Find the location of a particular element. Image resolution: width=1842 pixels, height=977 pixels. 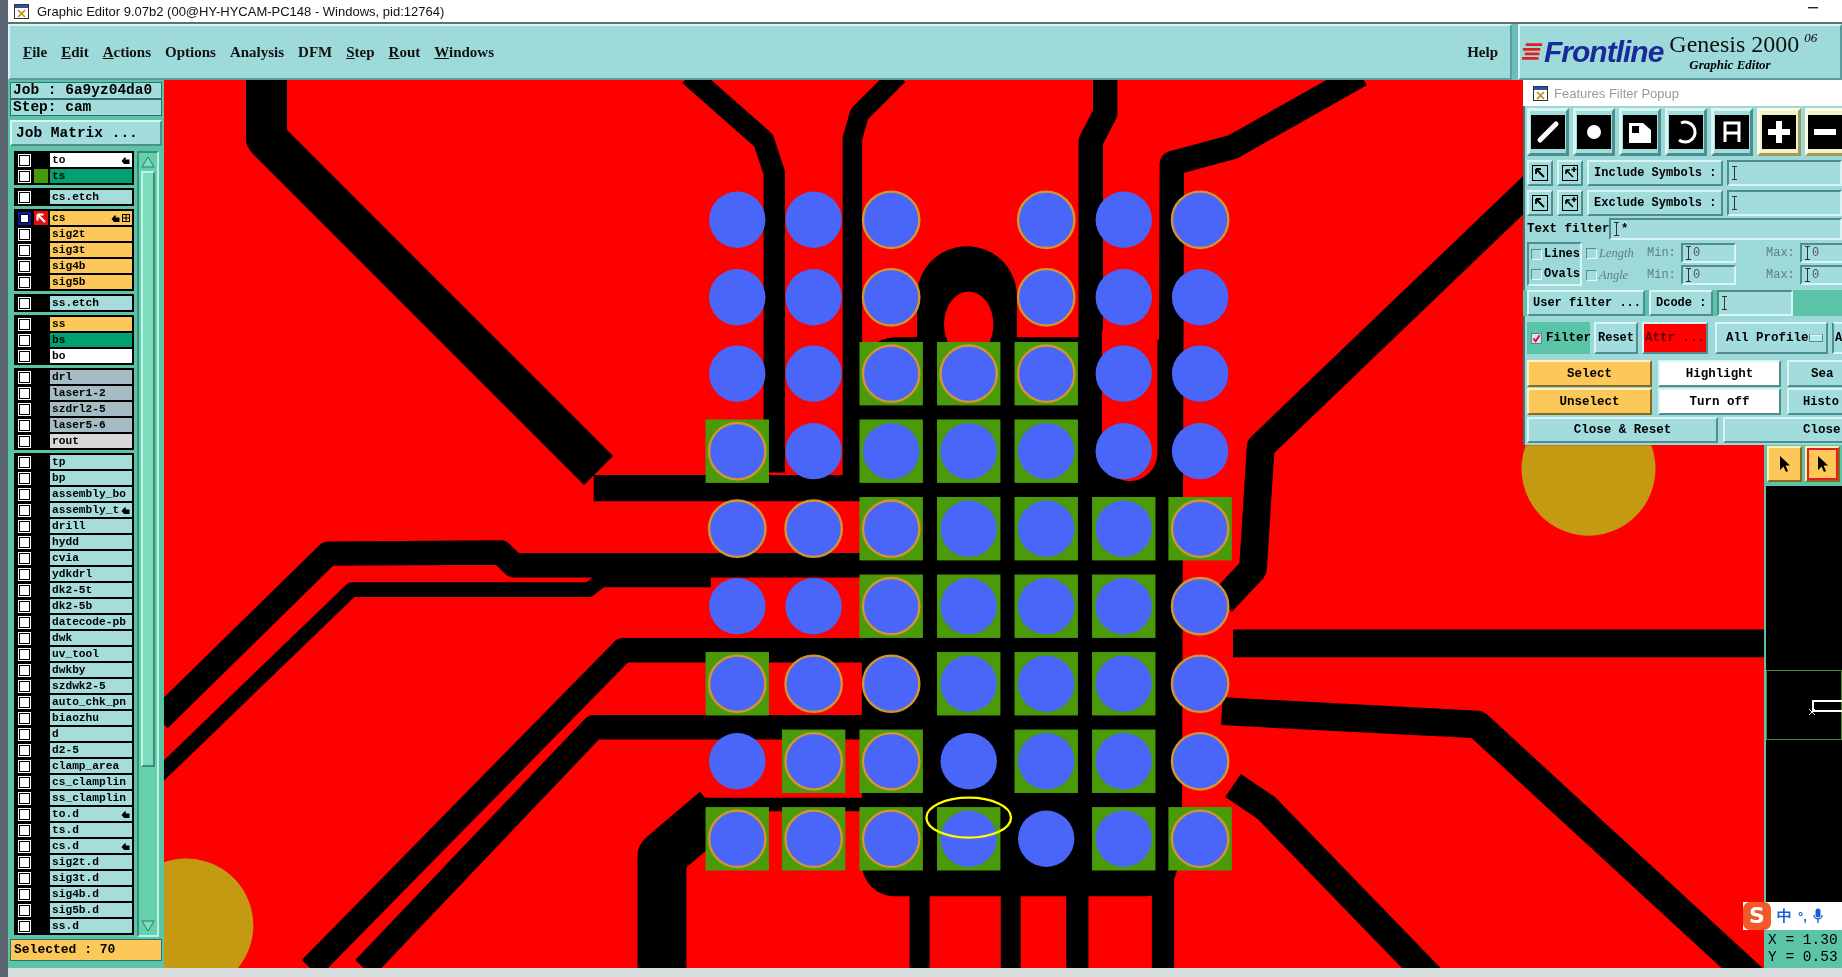

menu-item: DFM is located at coordinates (315, 52).